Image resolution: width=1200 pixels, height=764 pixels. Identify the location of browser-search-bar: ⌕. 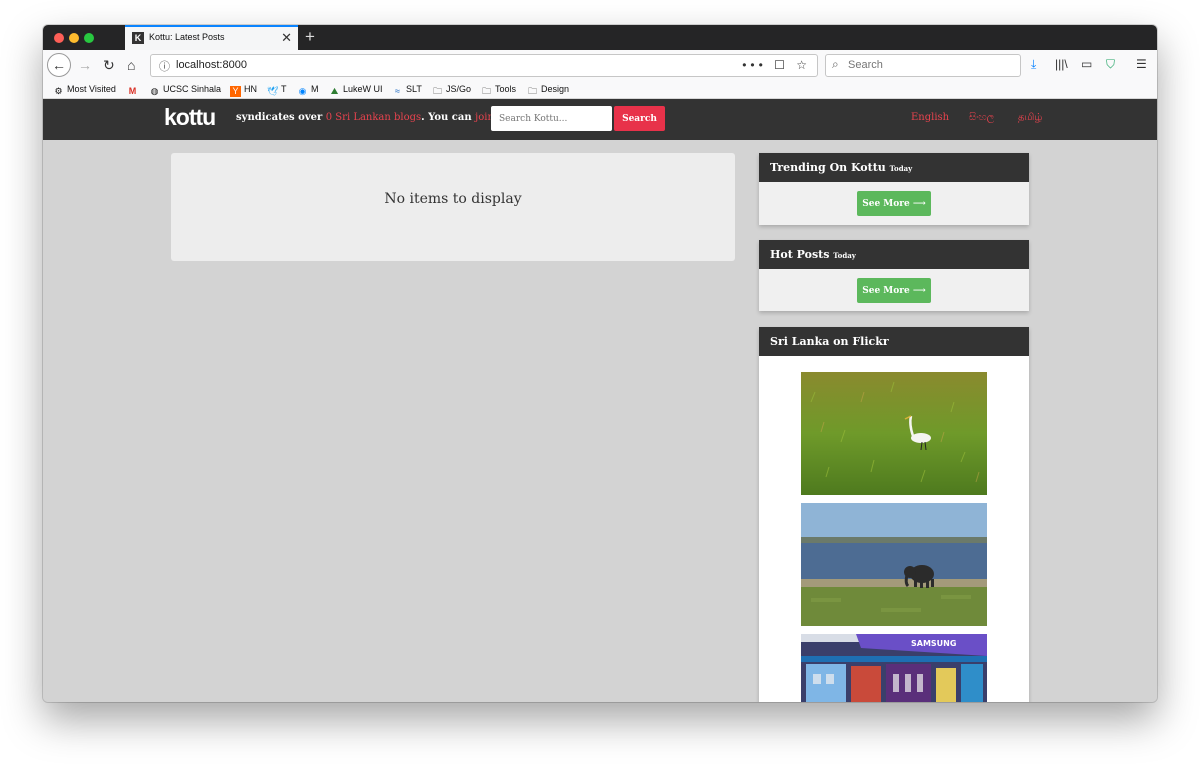
(923, 65).